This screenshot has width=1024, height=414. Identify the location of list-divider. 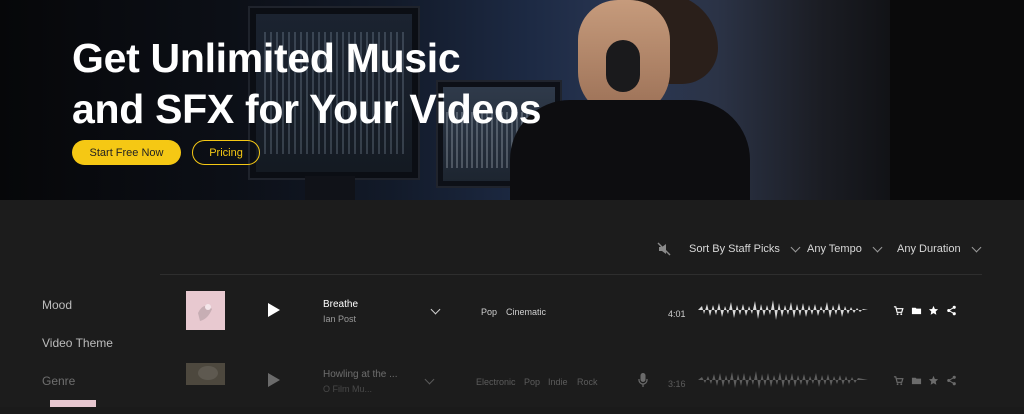
(571, 274).